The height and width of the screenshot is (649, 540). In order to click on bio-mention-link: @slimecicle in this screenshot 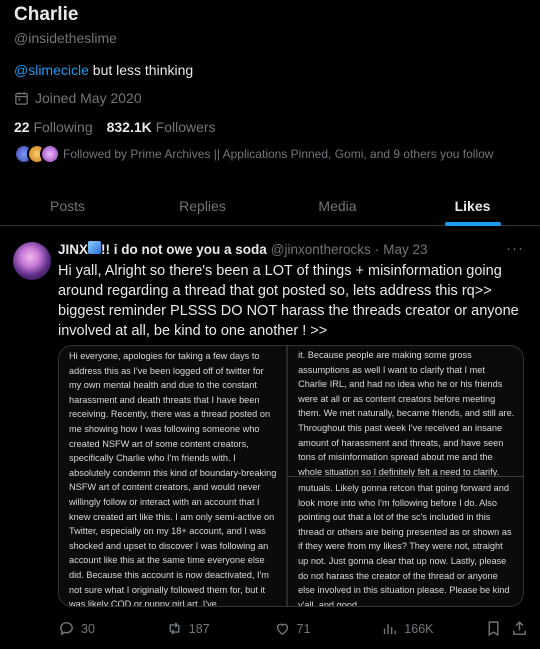, I will do `click(51, 70)`.